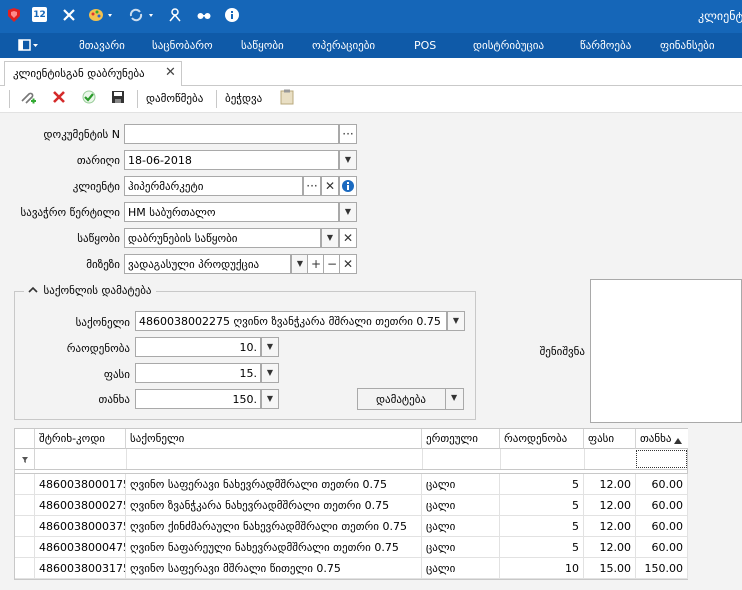  Describe the element at coordinates (222, 238) in the screenshot. I see `warehouse-select: დაბრუნების საწყობი` at that location.